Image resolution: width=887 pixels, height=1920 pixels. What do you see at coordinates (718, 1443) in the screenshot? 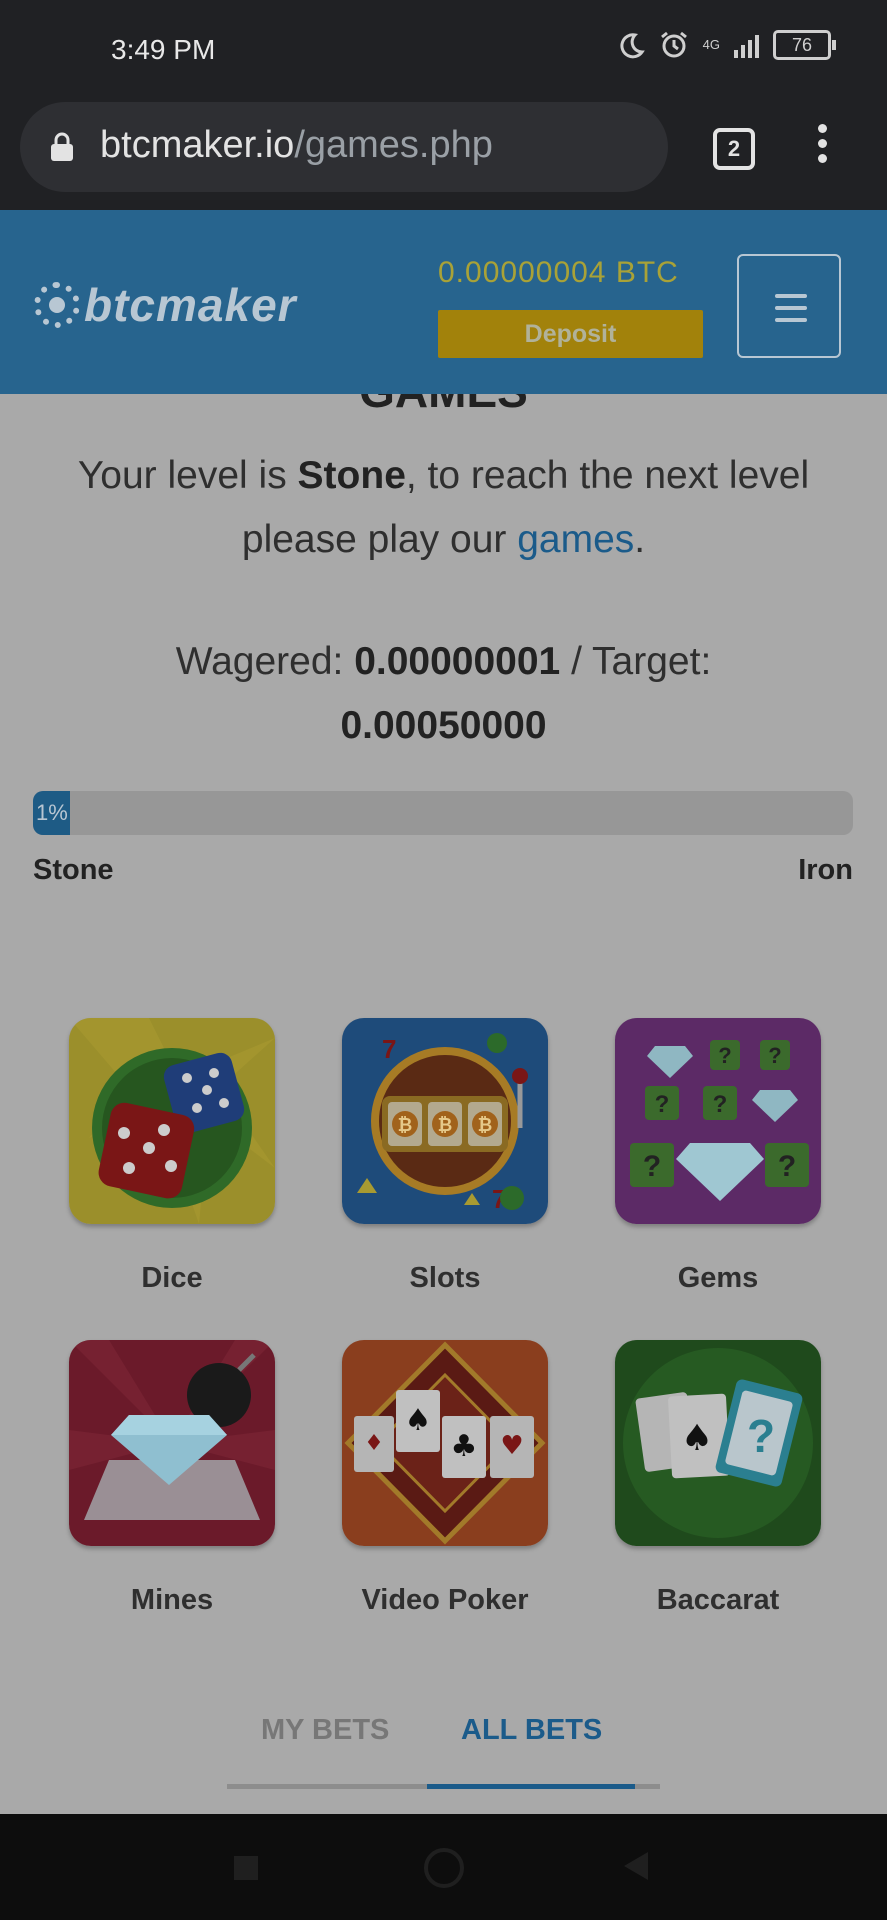
I see `baccarat-icon: ♠ ?` at bounding box center [718, 1443].